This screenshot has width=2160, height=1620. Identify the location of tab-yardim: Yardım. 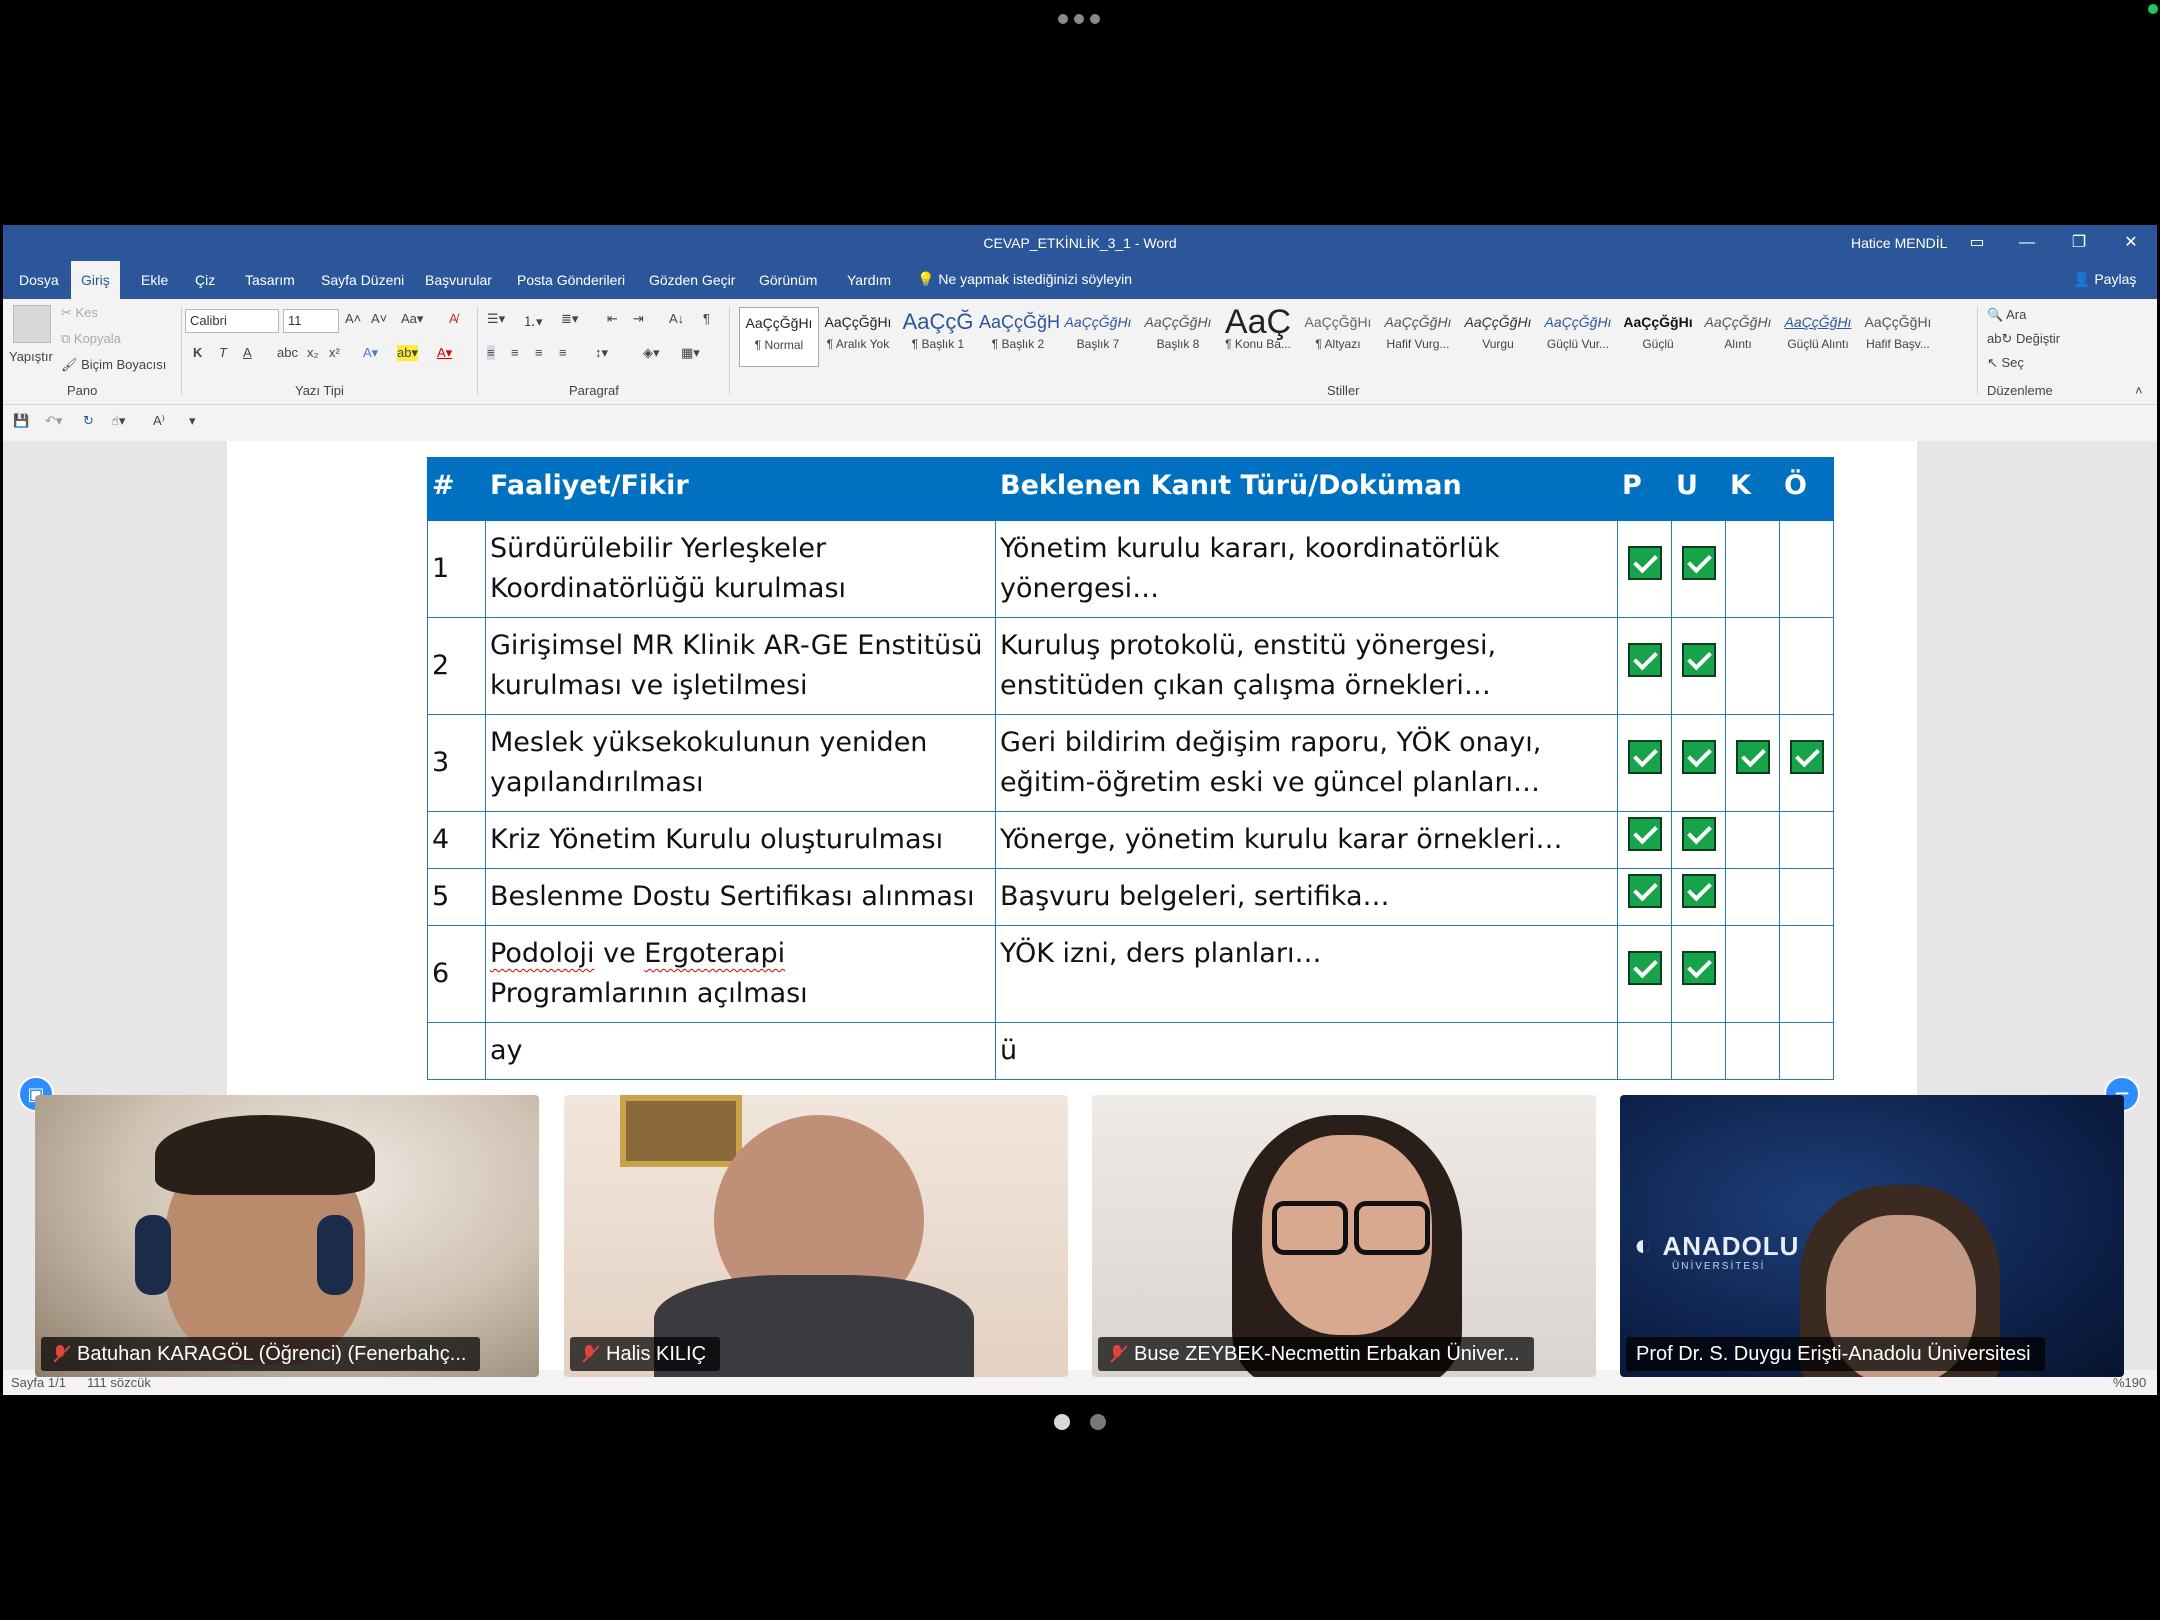
(869, 280).